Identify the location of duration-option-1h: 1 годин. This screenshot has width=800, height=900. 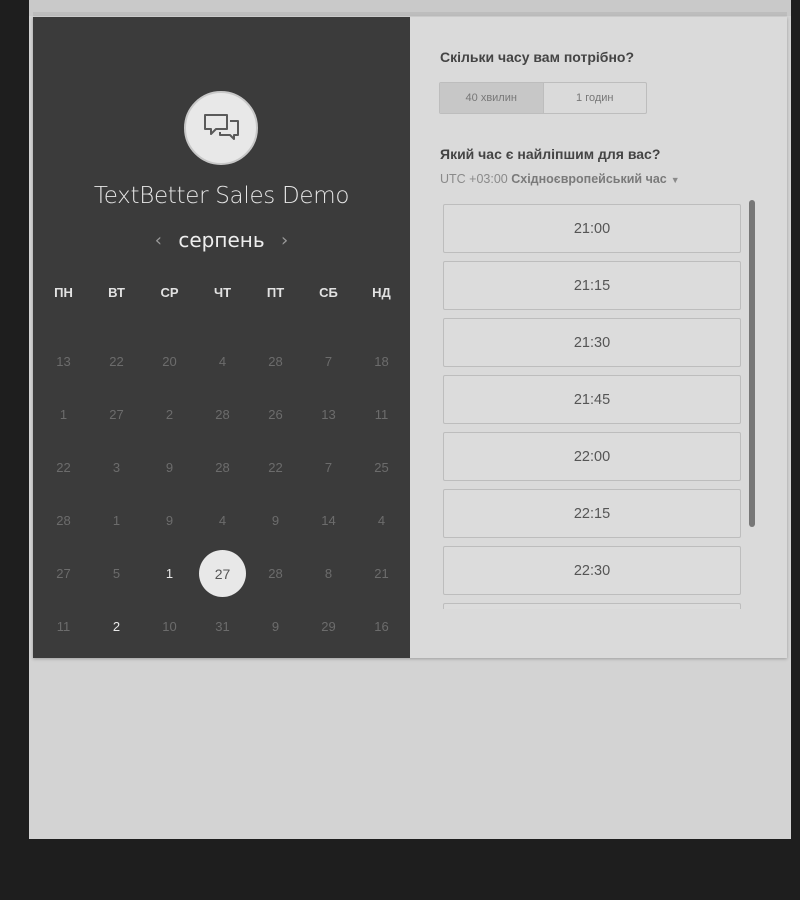
(595, 98).